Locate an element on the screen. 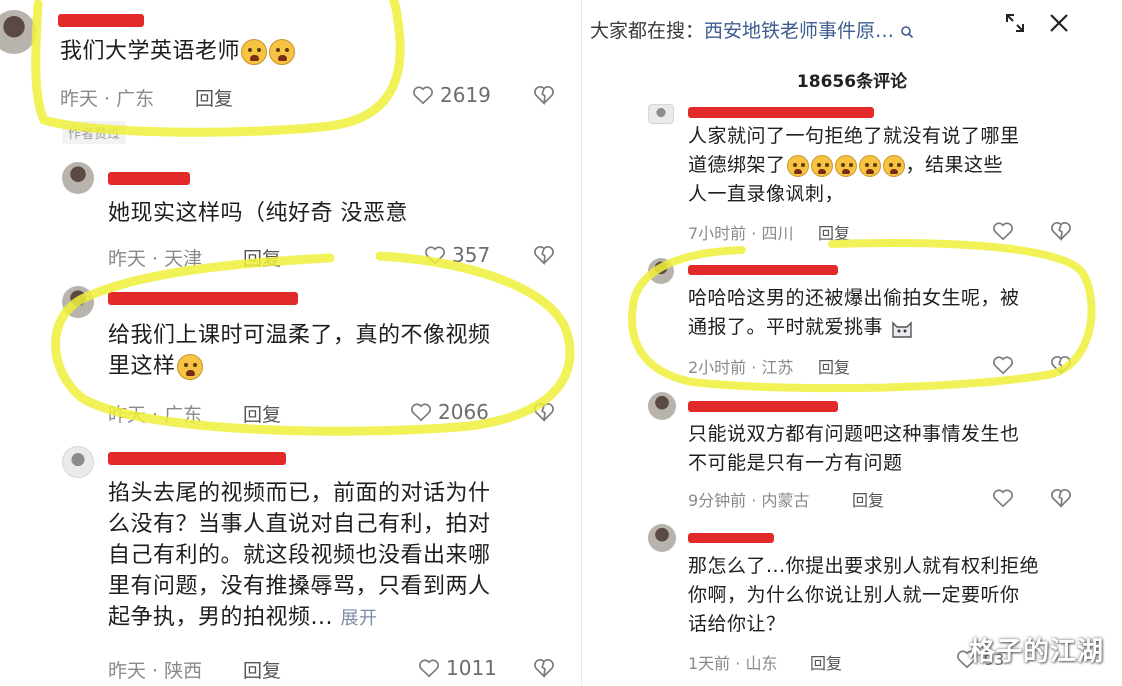  like-button: 2619 is located at coordinates (451, 95).